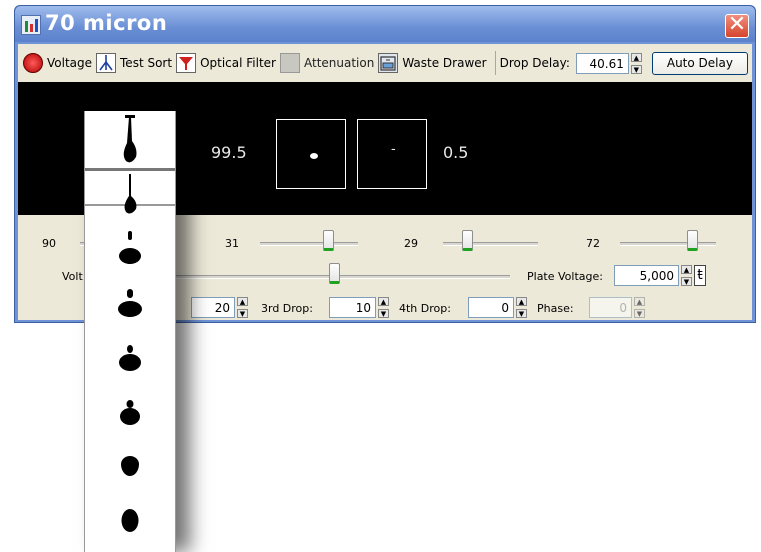  What do you see at coordinates (646, 275) in the screenshot?
I see `plate-voltage-input: 5,000` at bounding box center [646, 275].